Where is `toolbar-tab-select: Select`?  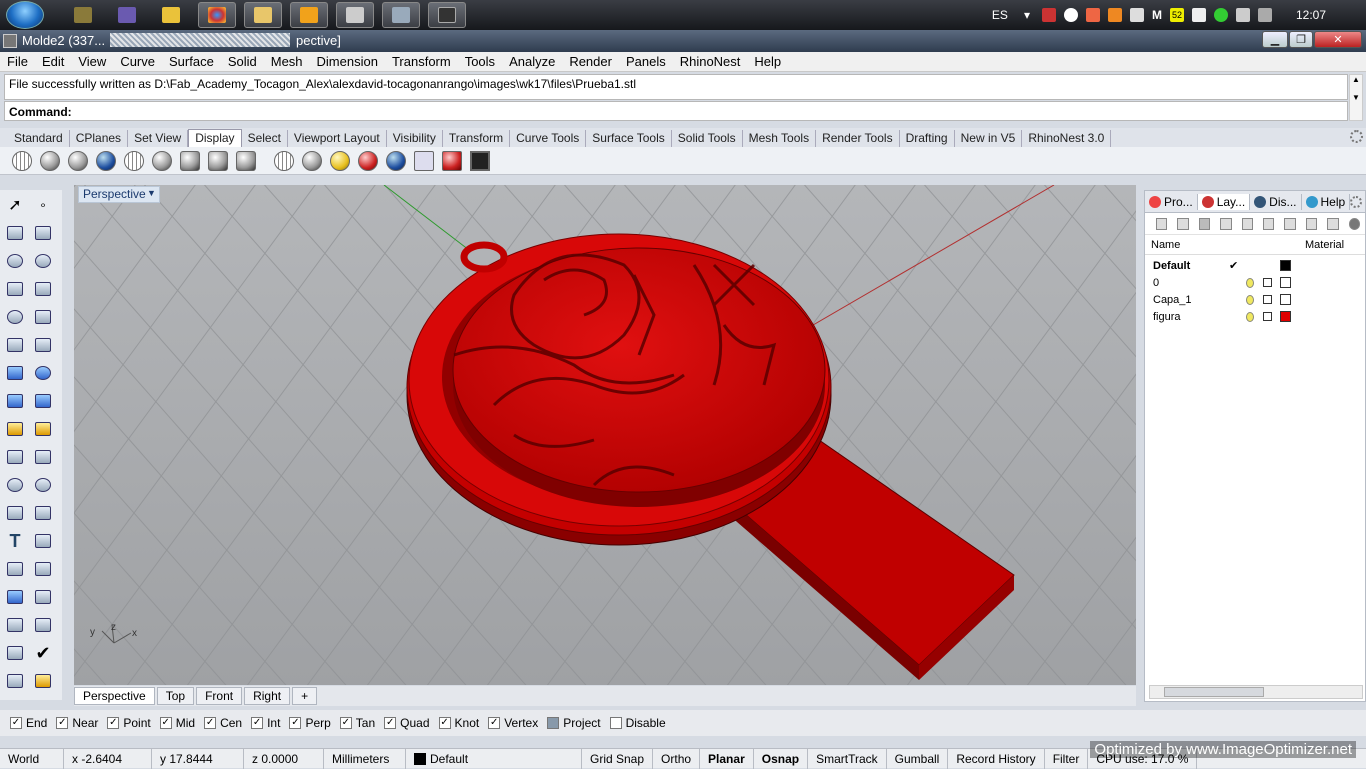 toolbar-tab-select: Select is located at coordinates (265, 138).